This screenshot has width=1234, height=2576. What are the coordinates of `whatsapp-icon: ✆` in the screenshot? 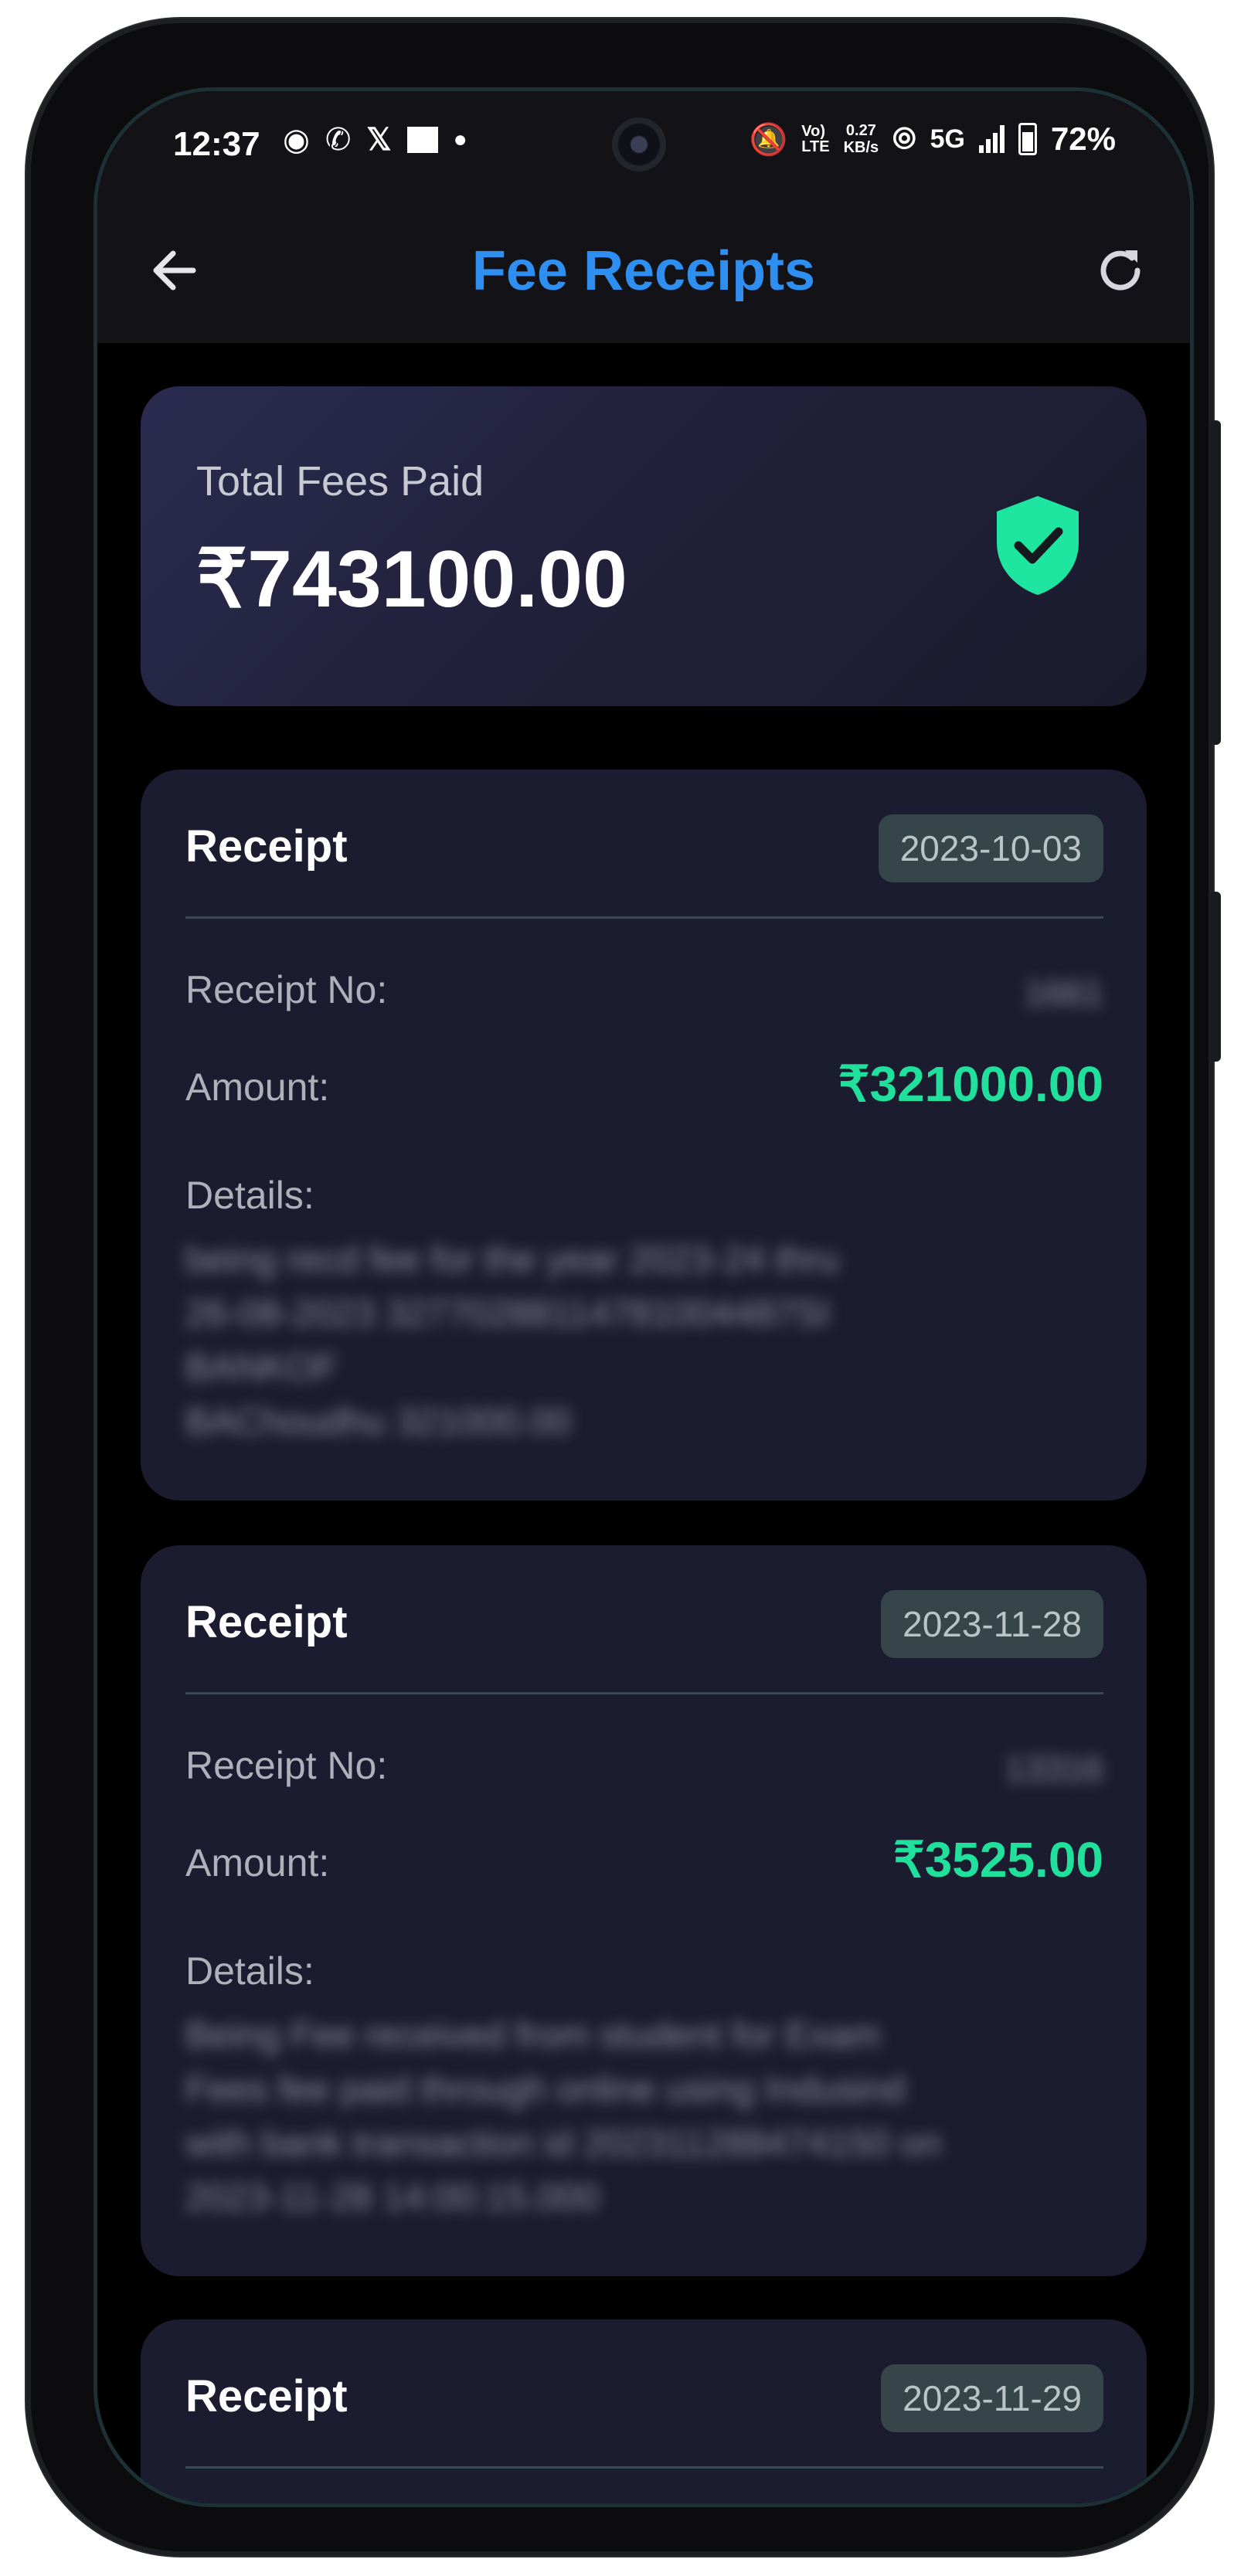 It's located at (338, 140).